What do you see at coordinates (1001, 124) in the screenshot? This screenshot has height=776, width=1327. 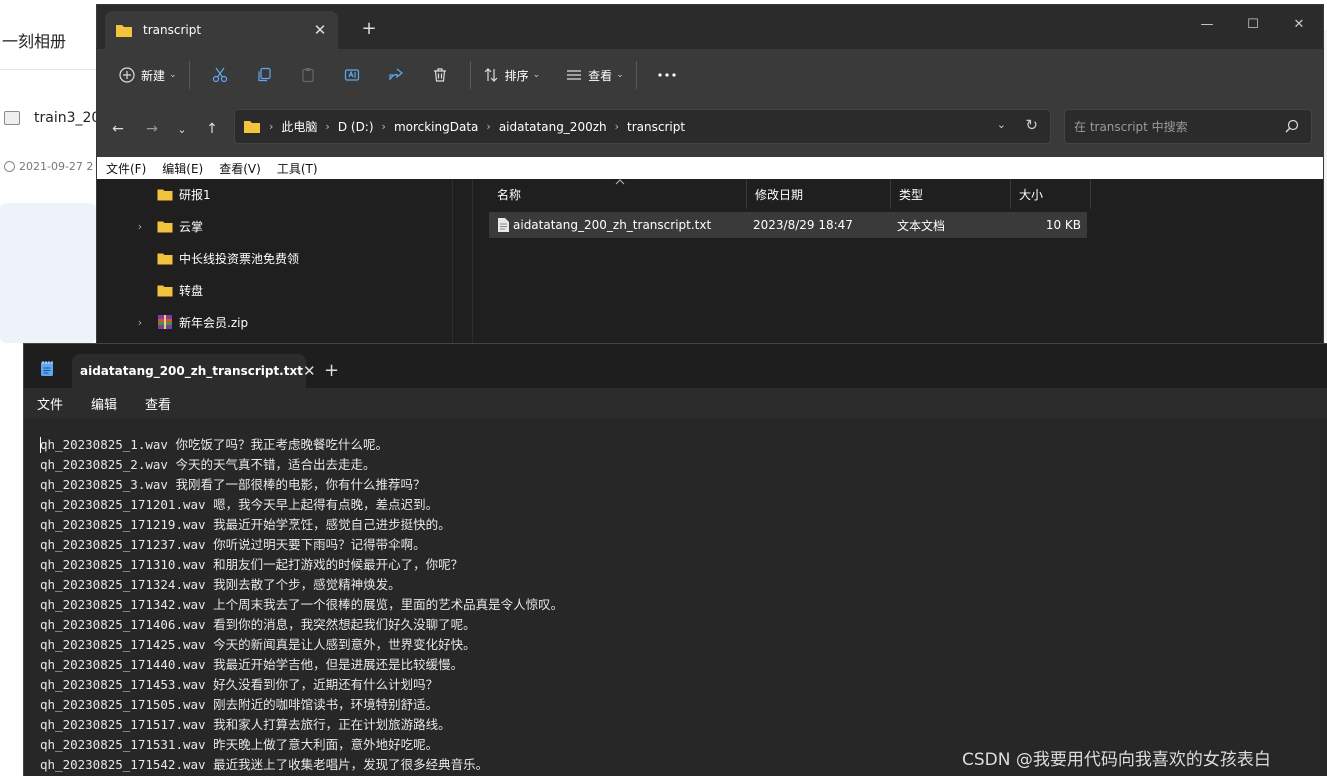 I see `address-dropdown-icon: ⌄` at bounding box center [1001, 124].